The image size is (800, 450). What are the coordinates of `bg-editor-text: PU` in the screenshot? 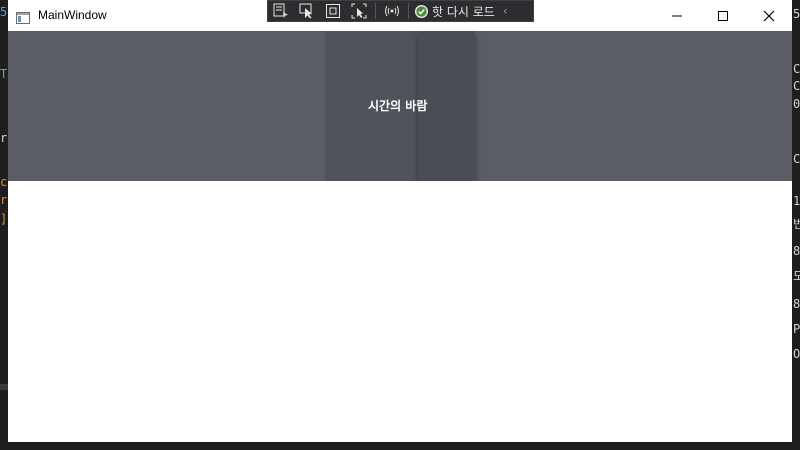 It's located at (796, 329).